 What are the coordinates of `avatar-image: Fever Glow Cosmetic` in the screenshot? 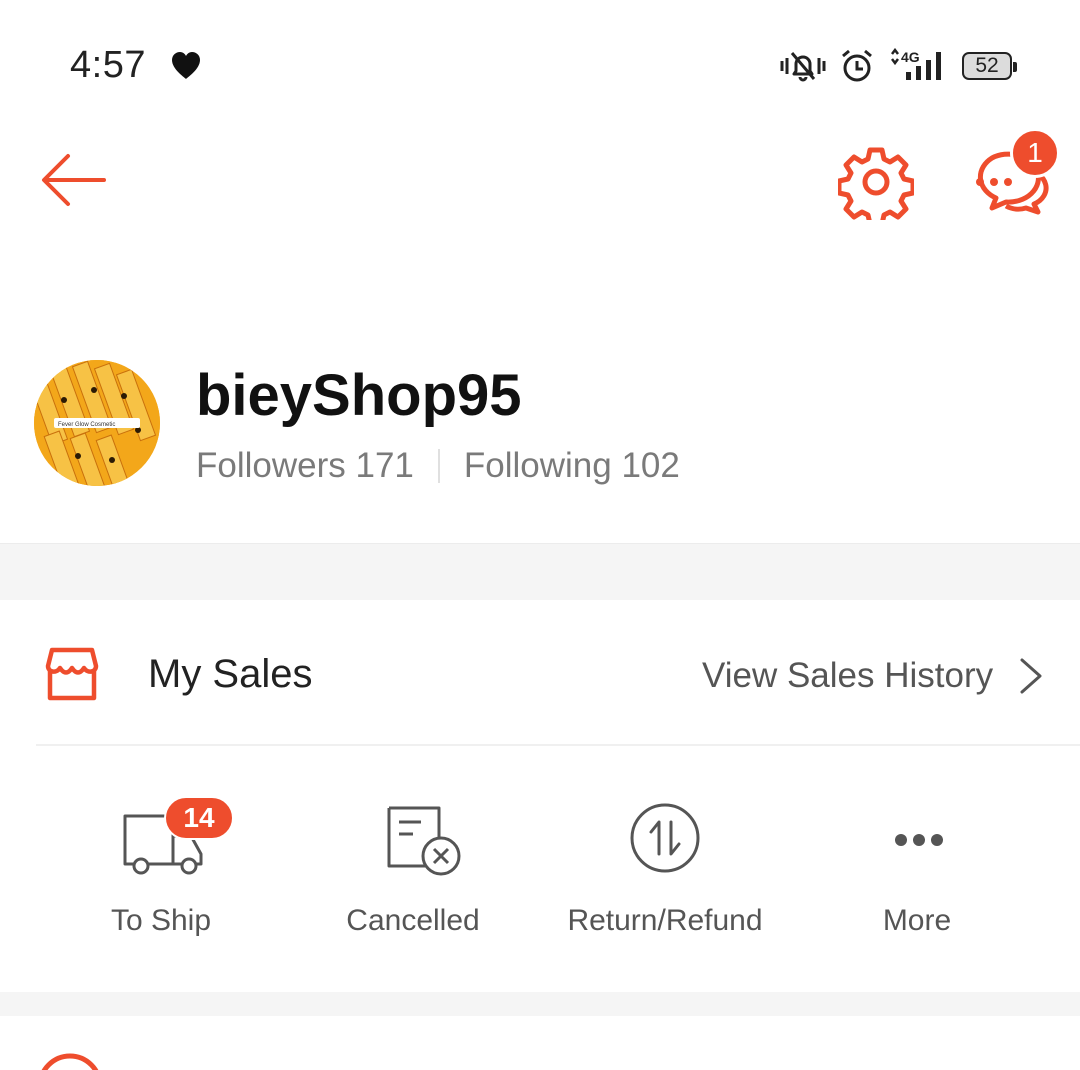 It's located at (97, 423).